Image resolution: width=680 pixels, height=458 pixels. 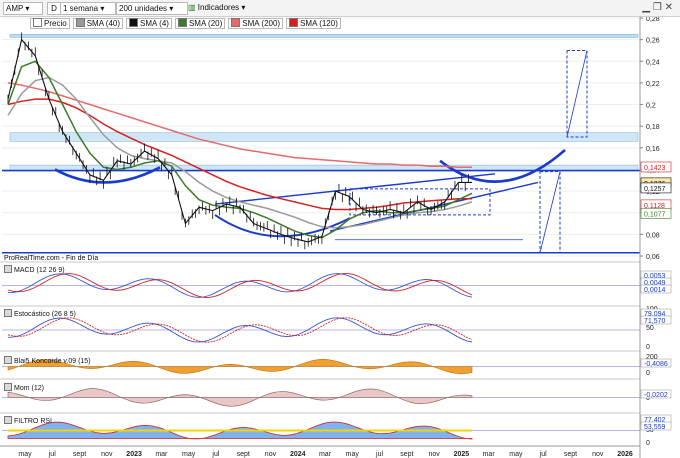 I want to click on symbol-selector: AMP ▾, so click(x=23, y=8).